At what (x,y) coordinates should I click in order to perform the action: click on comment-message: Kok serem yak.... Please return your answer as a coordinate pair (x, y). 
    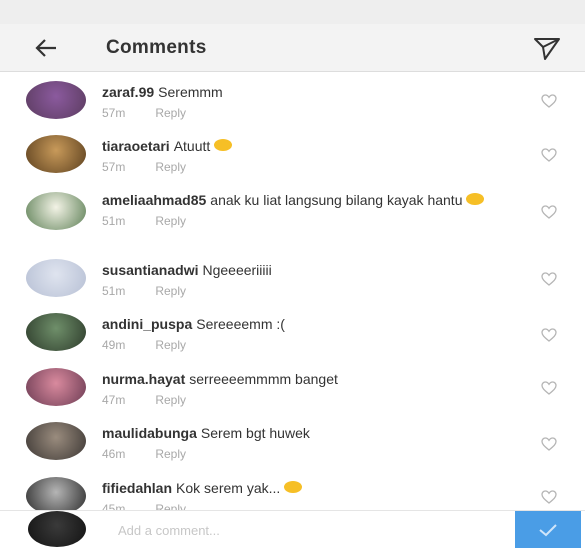
    Looking at the image, I should click on (228, 488).